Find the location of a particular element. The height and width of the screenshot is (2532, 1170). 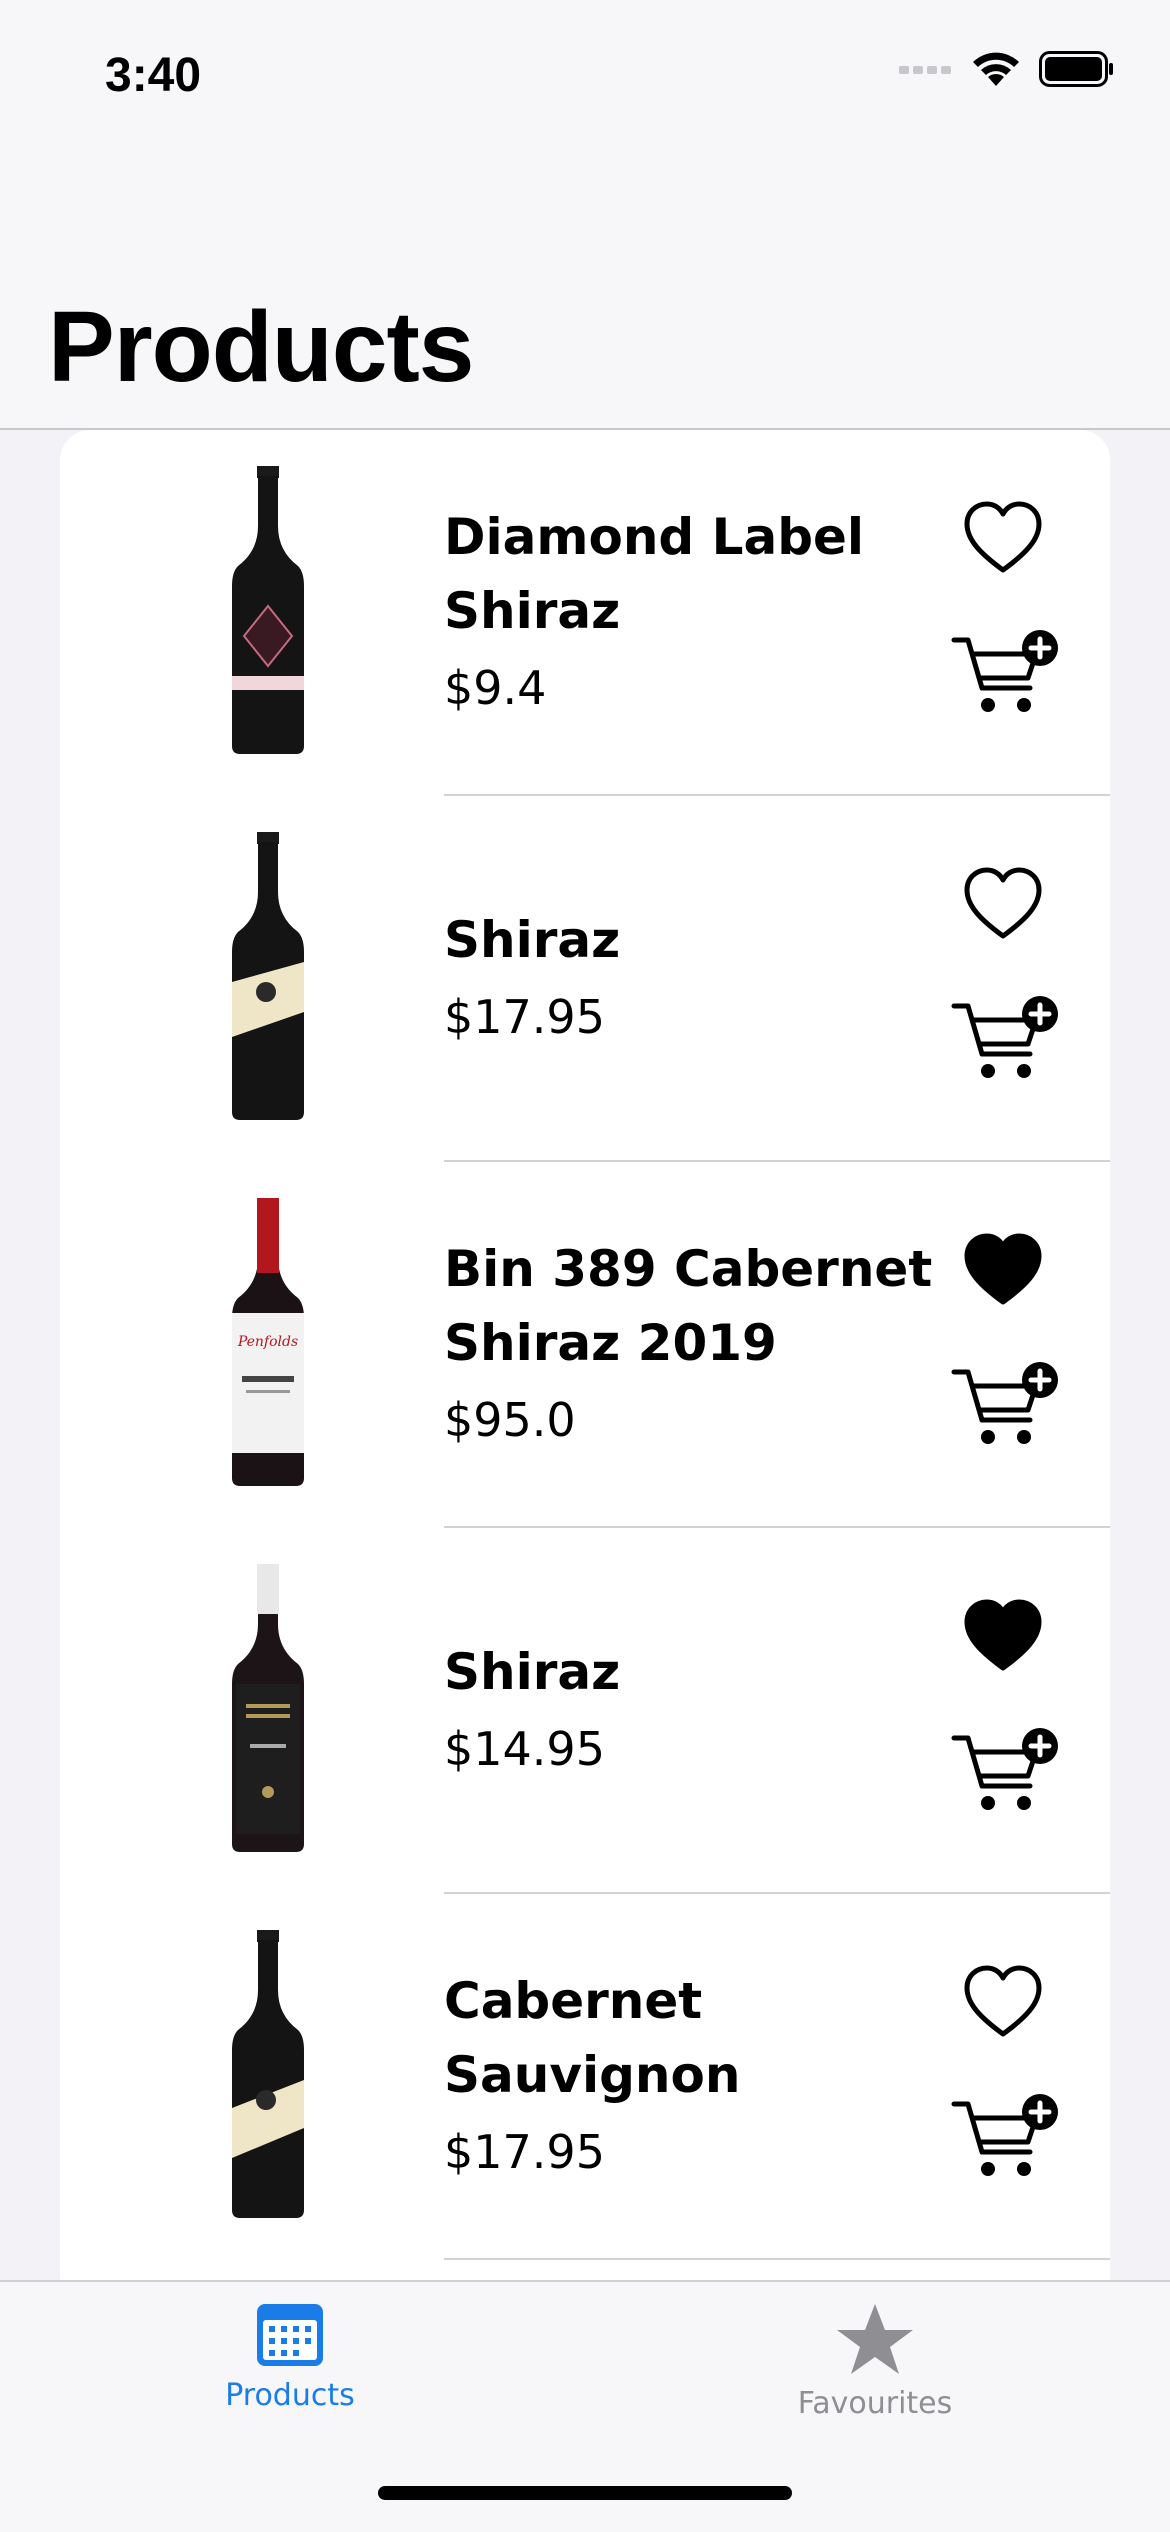

wine-bottle-image: Penfolds is located at coordinates (268, 1342).